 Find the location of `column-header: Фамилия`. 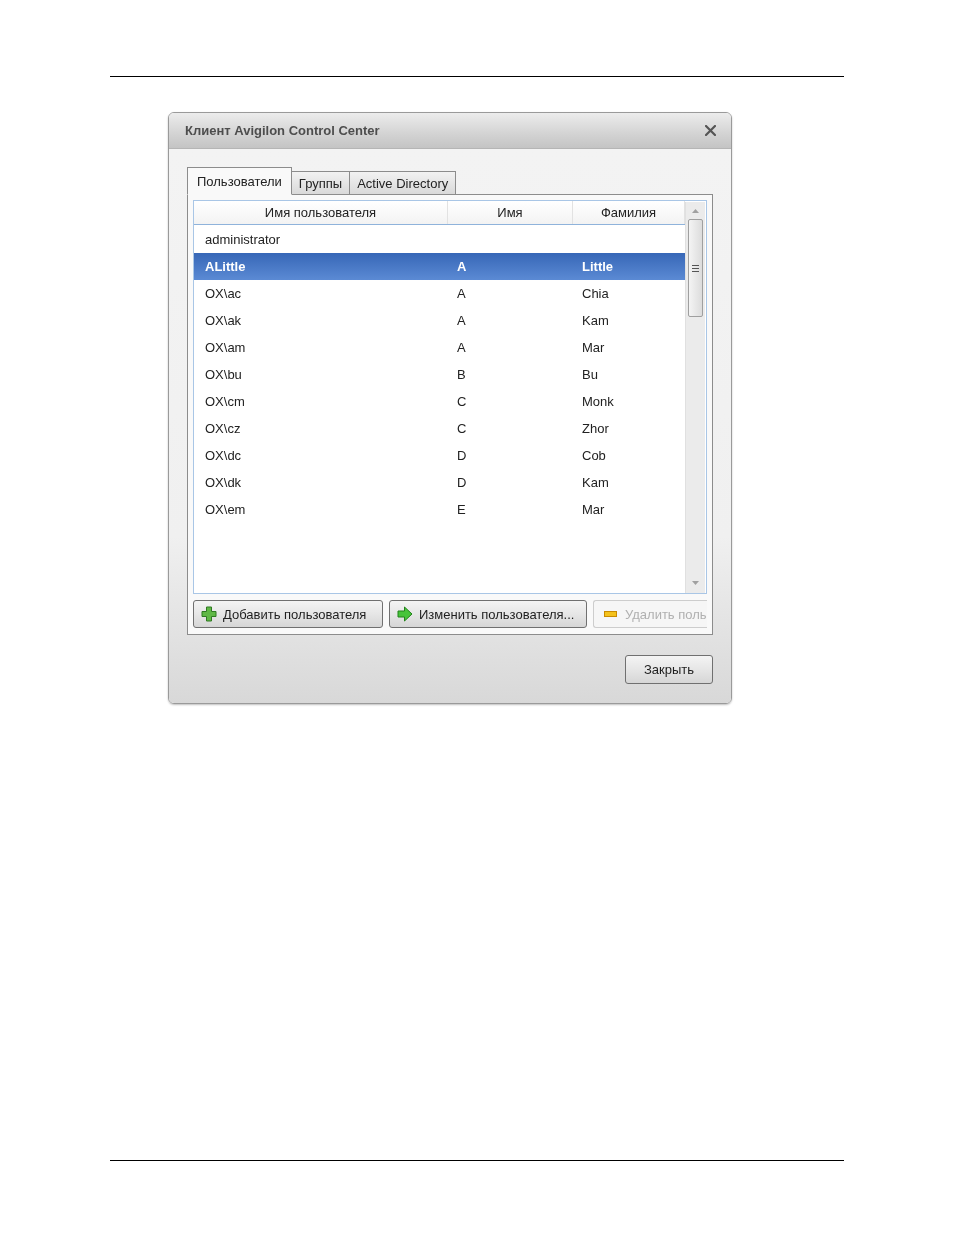

column-header: Фамилия is located at coordinates (629, 212).